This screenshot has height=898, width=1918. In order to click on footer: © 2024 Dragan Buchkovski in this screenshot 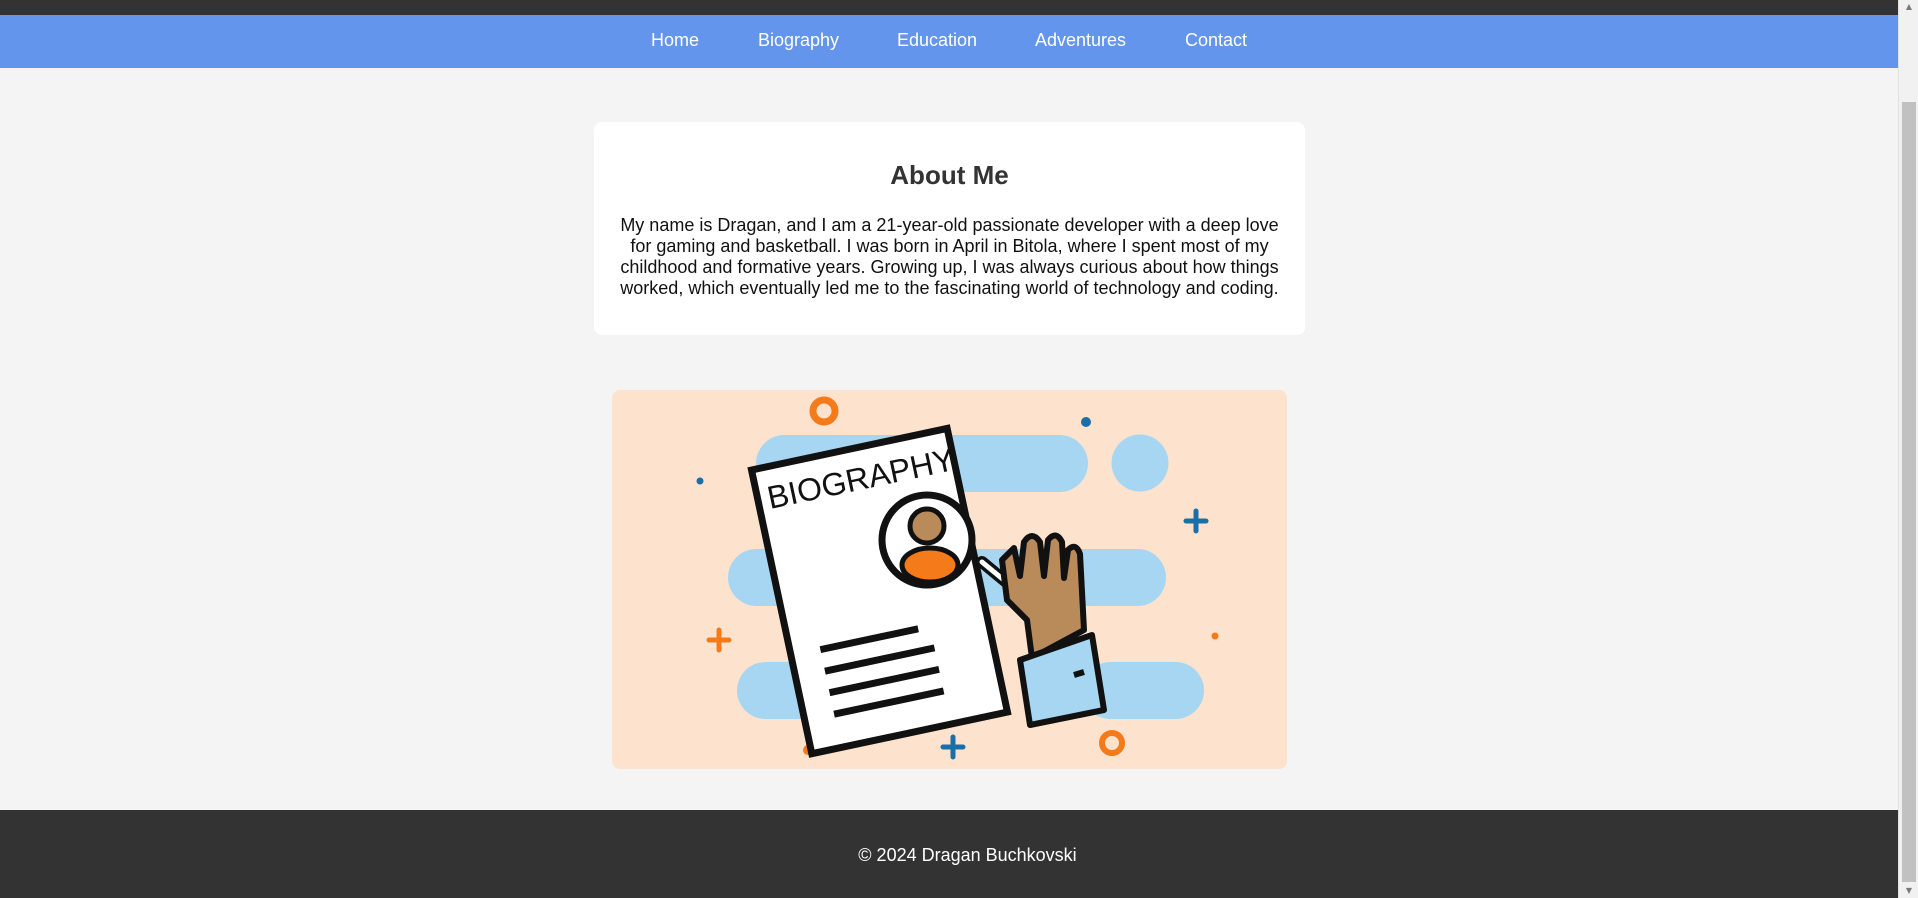, I will do `click(949, 854)`.